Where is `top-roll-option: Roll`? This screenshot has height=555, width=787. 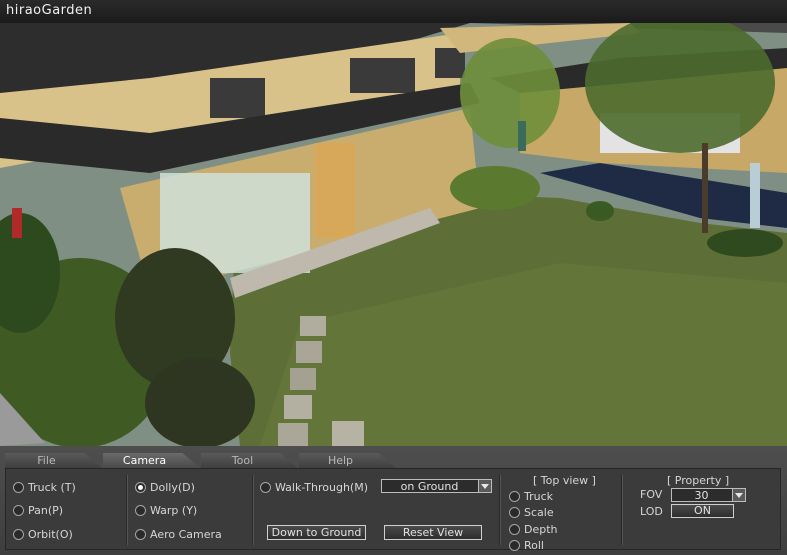
top-roll-option: Roll is located at coordinates (526, 545).